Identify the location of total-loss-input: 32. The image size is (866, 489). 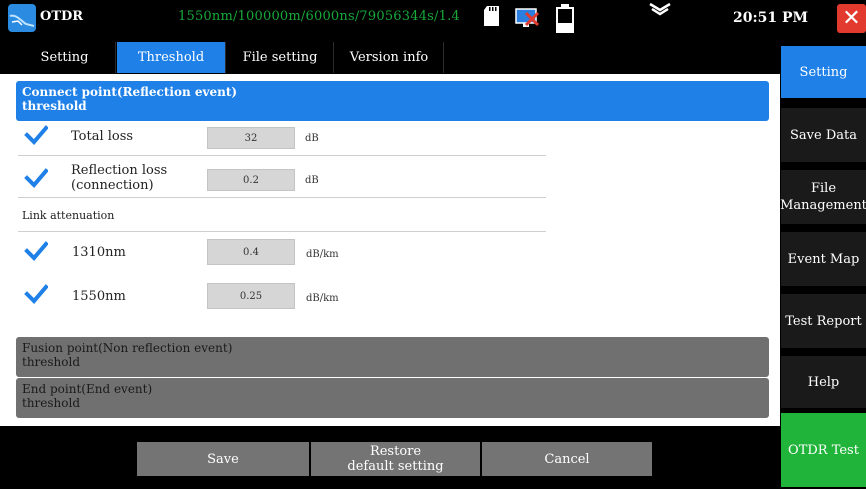
(251, 138).